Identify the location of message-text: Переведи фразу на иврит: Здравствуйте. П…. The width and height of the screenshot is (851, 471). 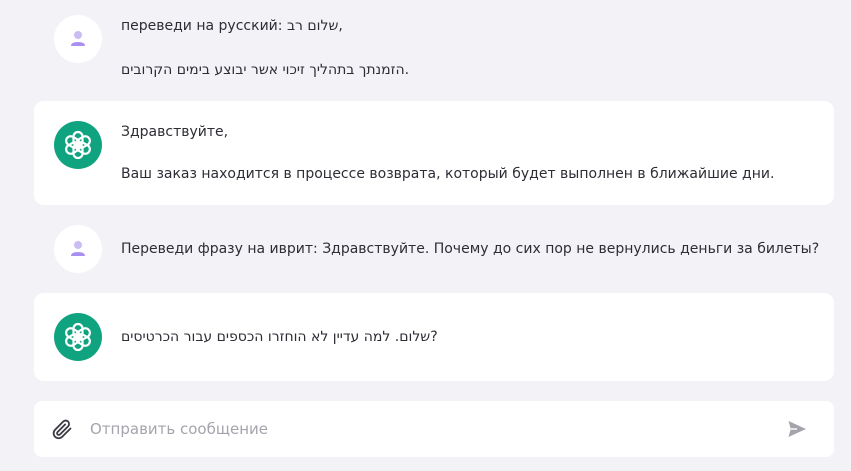
(470, 249).